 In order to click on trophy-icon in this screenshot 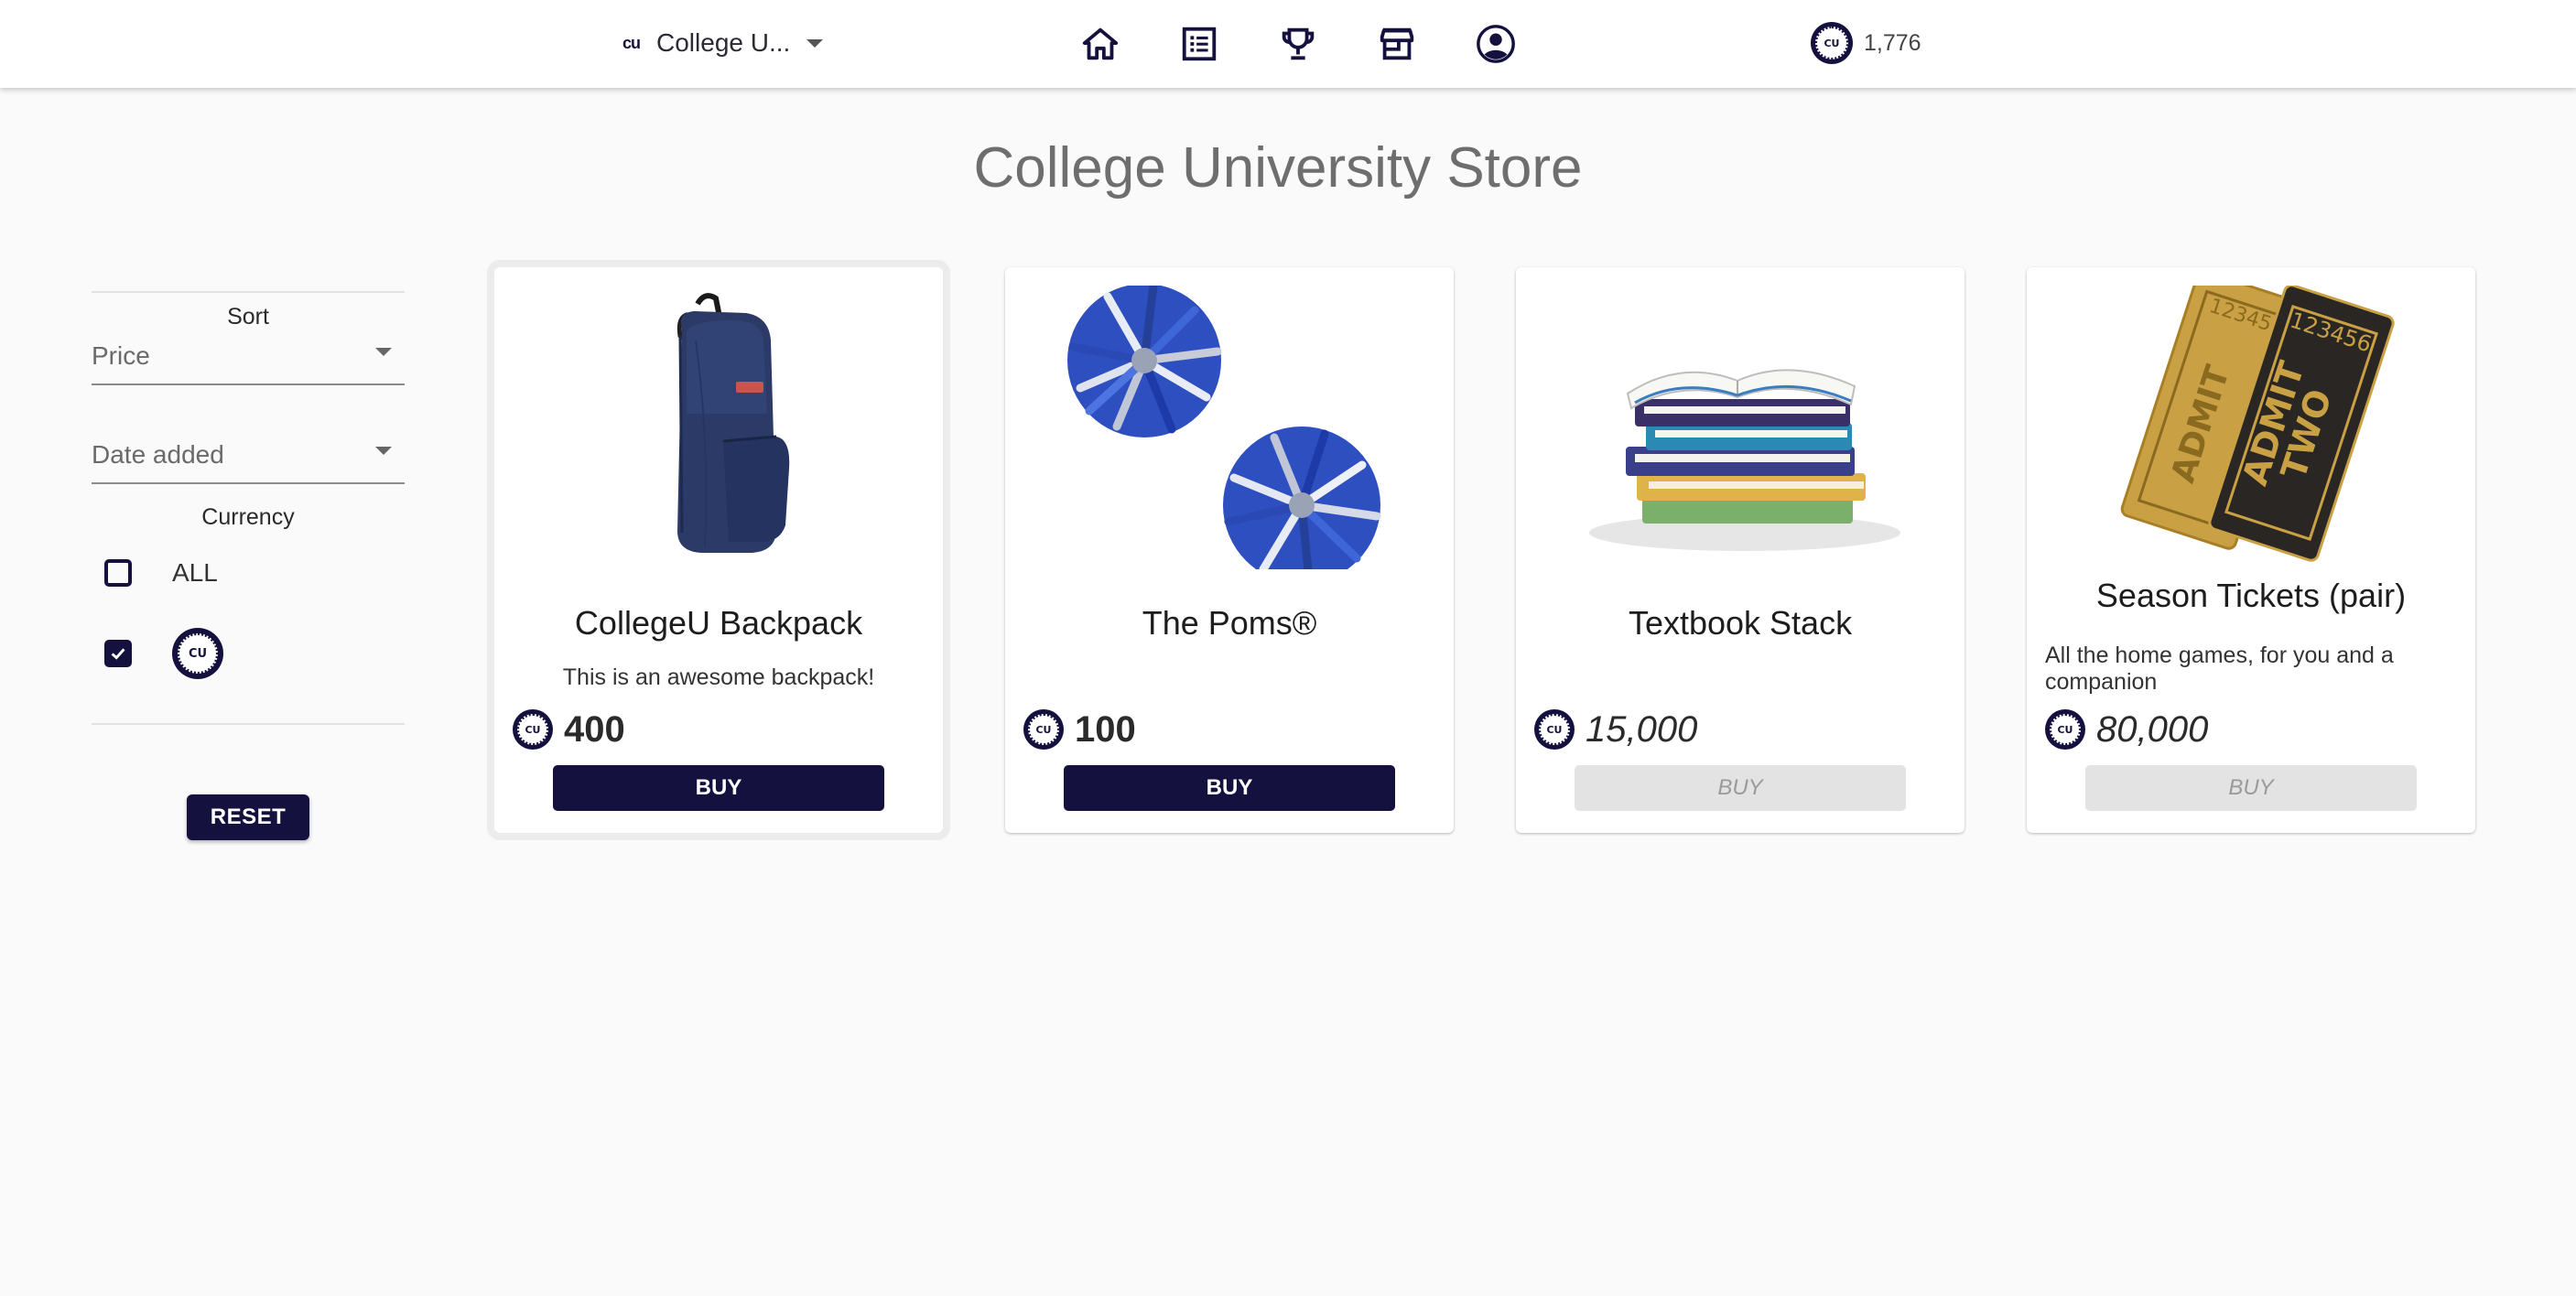, I will do `click(1298, 44)`.